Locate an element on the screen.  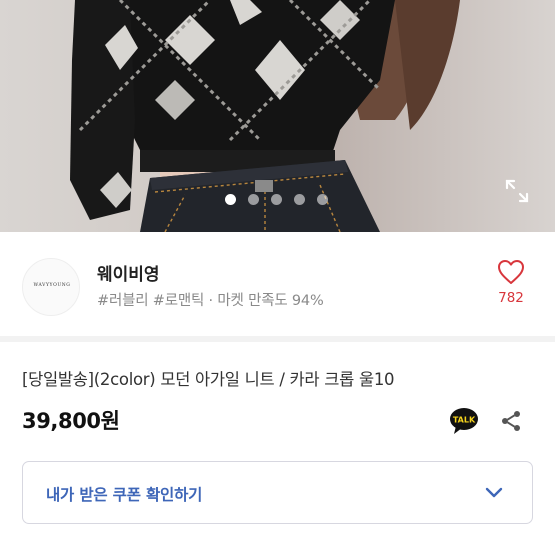
store-logo: WAVYYOUNG is located at coordinates (51, 287).